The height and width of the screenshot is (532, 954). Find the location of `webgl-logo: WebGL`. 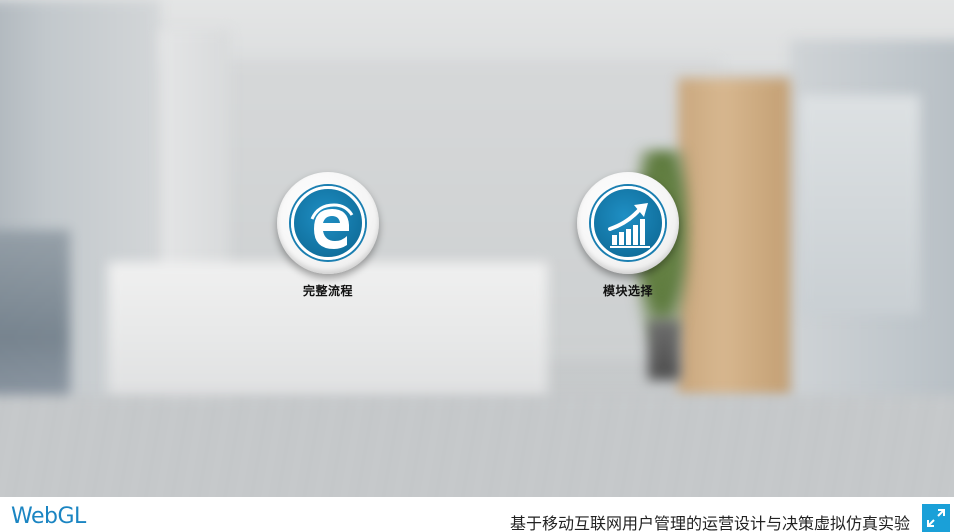

webgl-logo: WebGL is located at coordinates (48, 516).